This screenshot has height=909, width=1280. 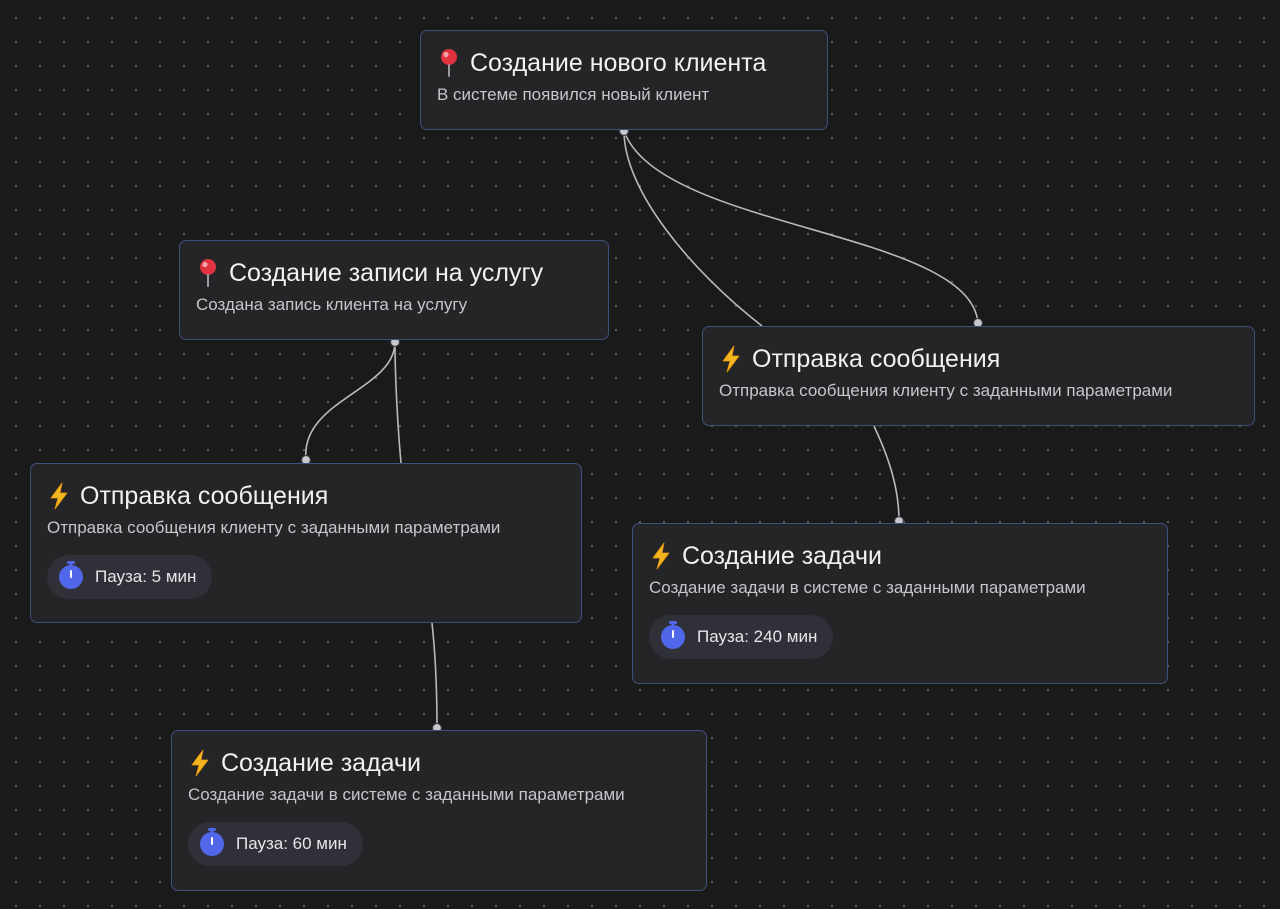 I want to click on pause-label: Пауза: 240 мин, so click(x=757, y=636).